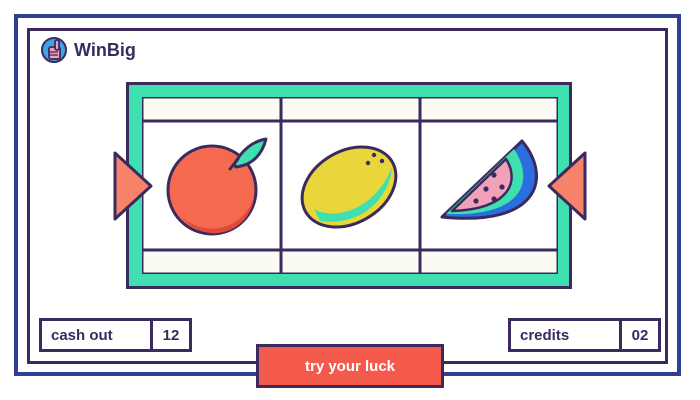  What do you see at coordinates (97, 335) in the screenshot?
I see `cash-out-label: cash out` at bounding box center [97, 335].